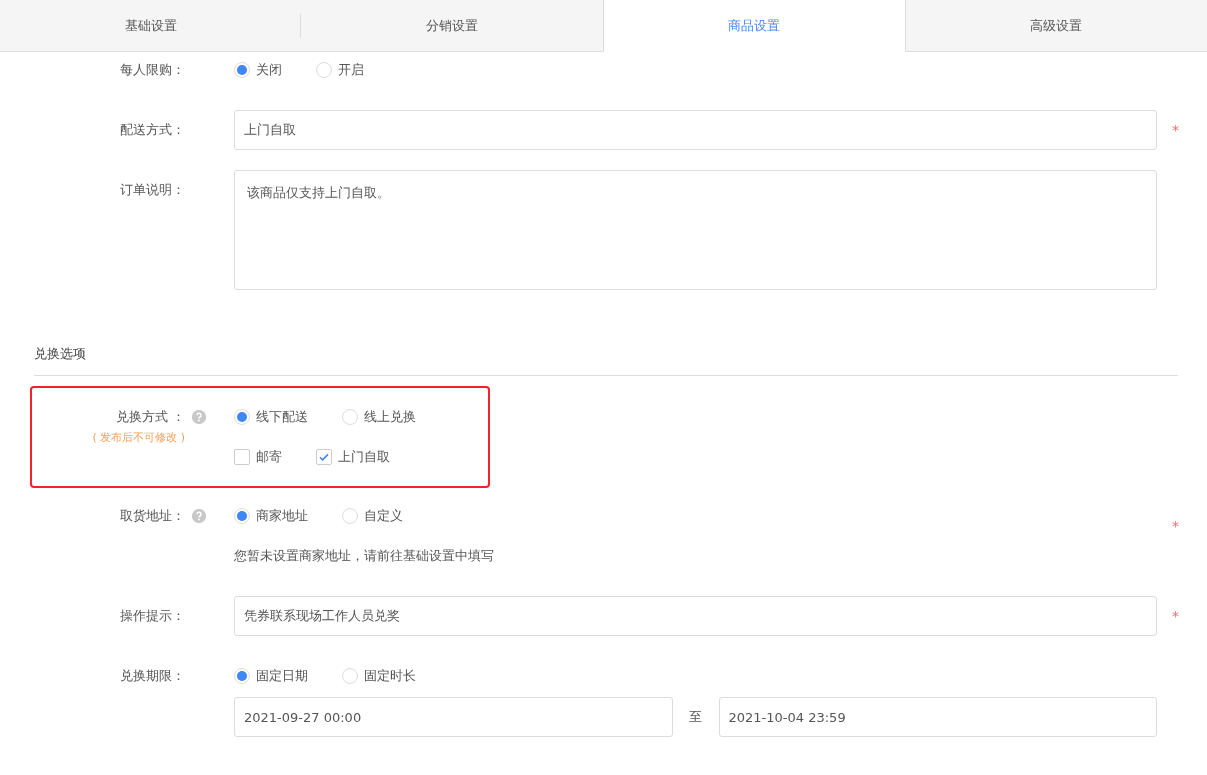 Image resolution: width=1207 pixels, height=775 pixels. Describe the element at coordinates (152, 130) in the screenshot. I see `field-label: 配送方式：` at that location.